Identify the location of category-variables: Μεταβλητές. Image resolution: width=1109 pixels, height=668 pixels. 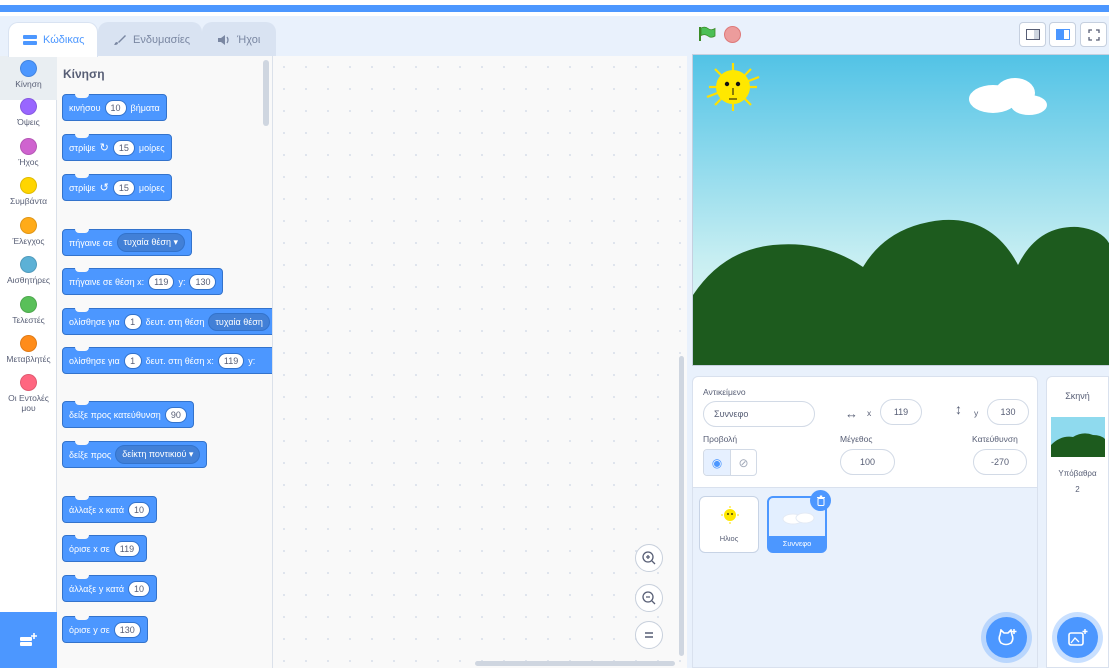
(28, 349).